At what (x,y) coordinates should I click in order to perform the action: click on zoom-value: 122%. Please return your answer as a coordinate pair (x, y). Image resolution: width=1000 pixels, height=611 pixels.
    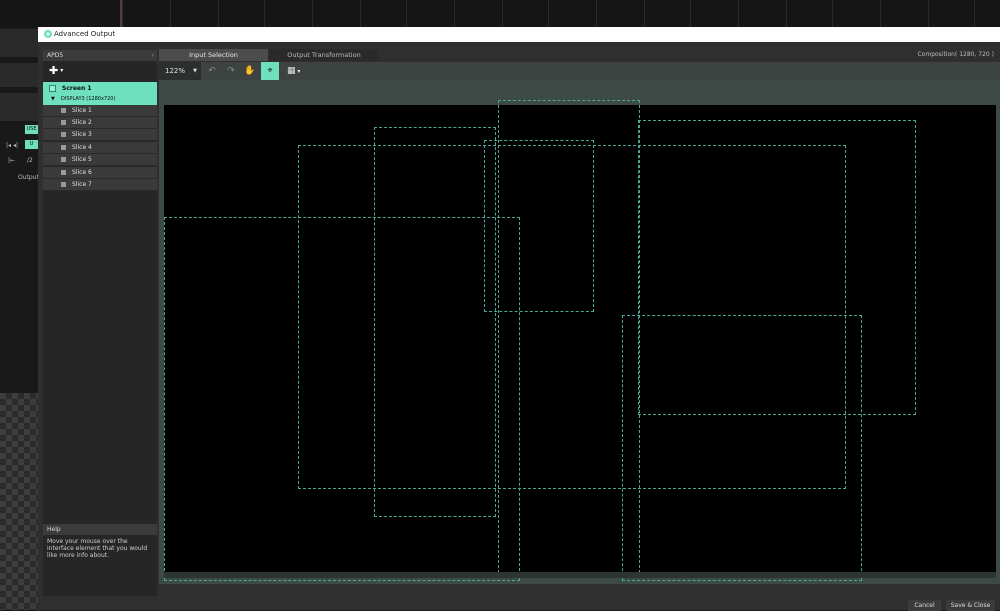
    Looking at the image, I should click on (175, 71).